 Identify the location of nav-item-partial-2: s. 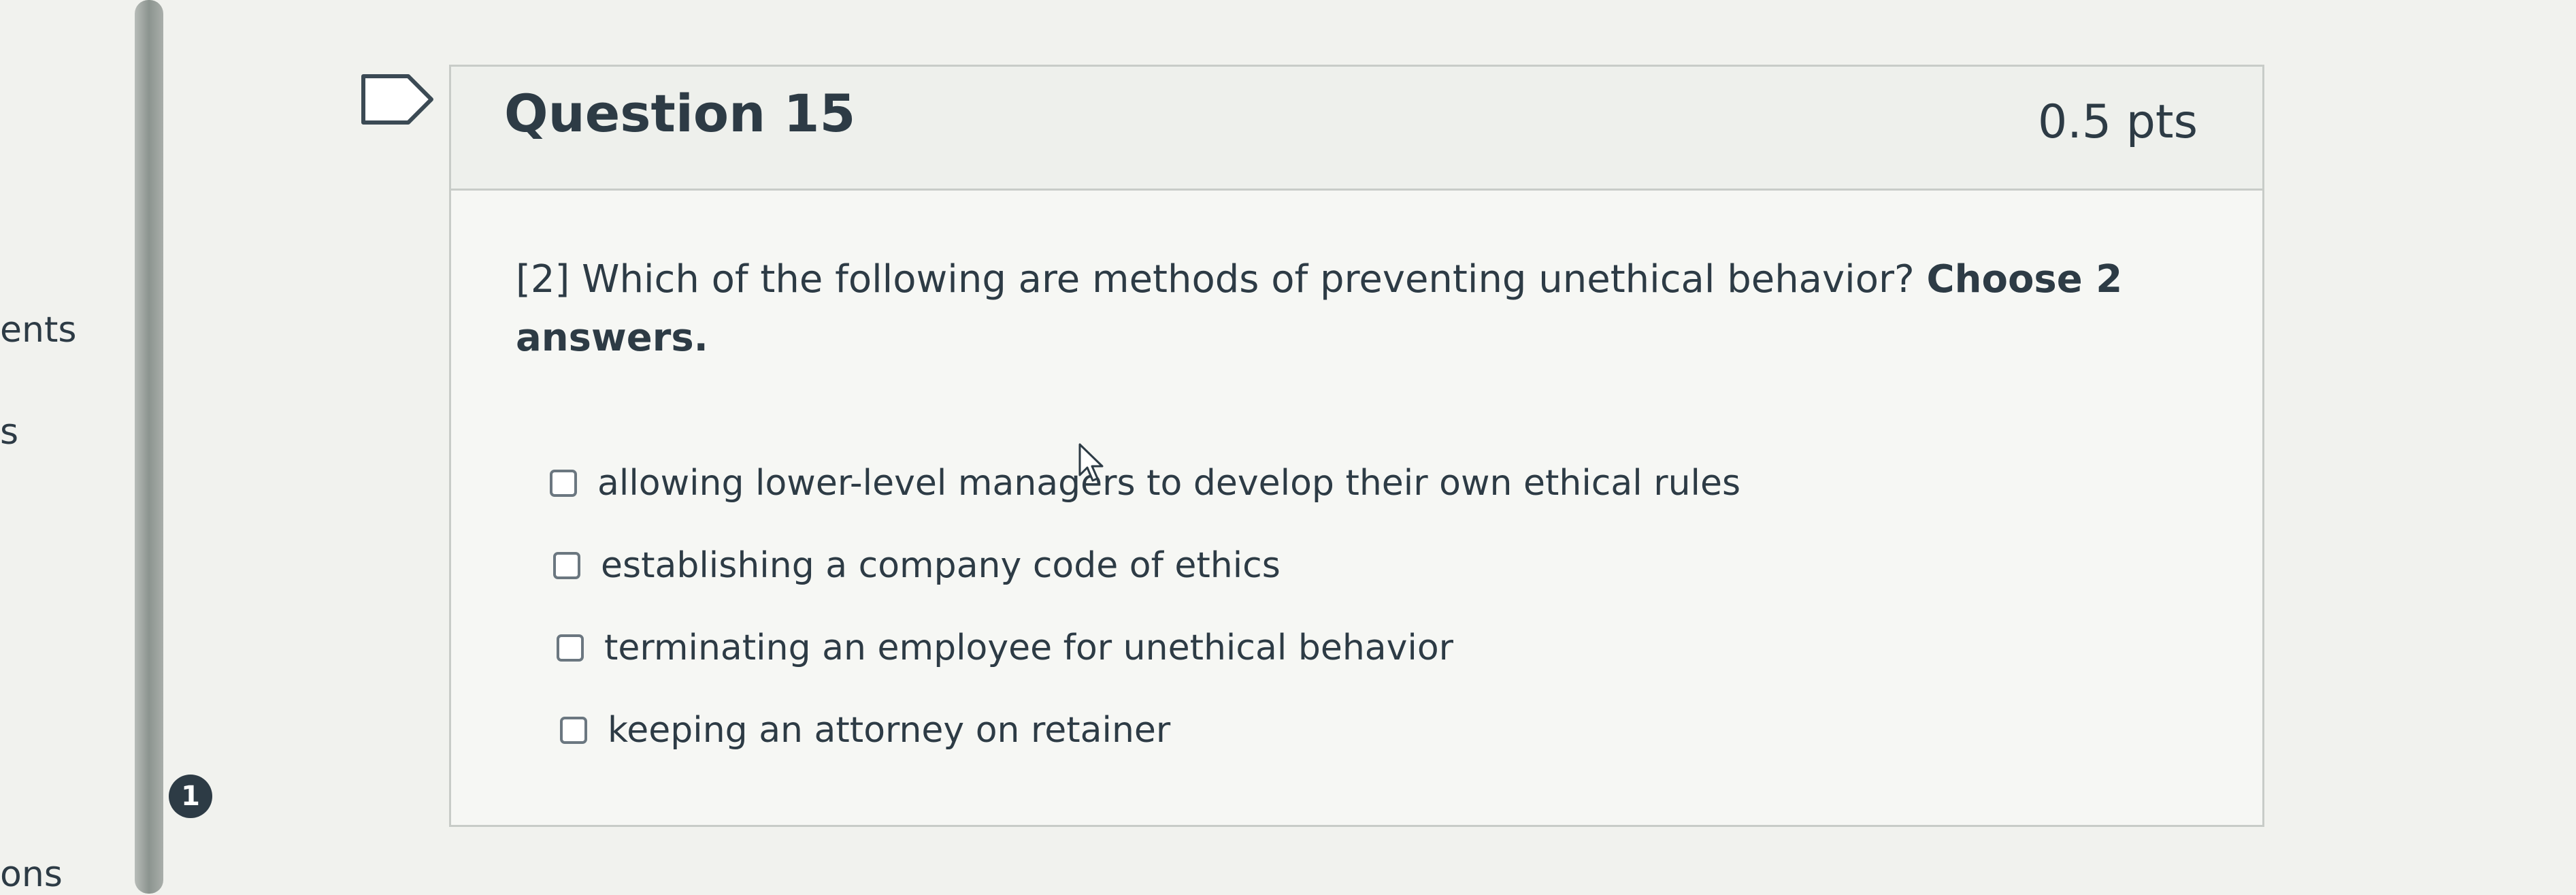
(9, 433).